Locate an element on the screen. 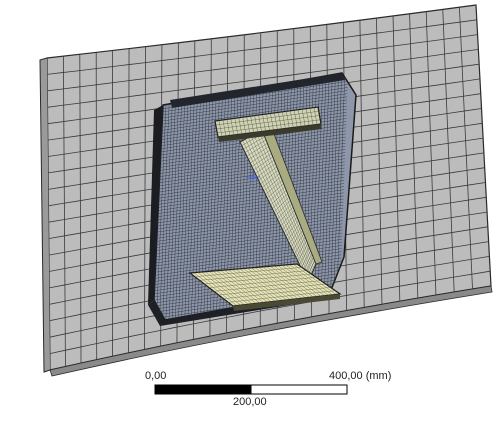  scale-bar is located at coordinates (251, 389).